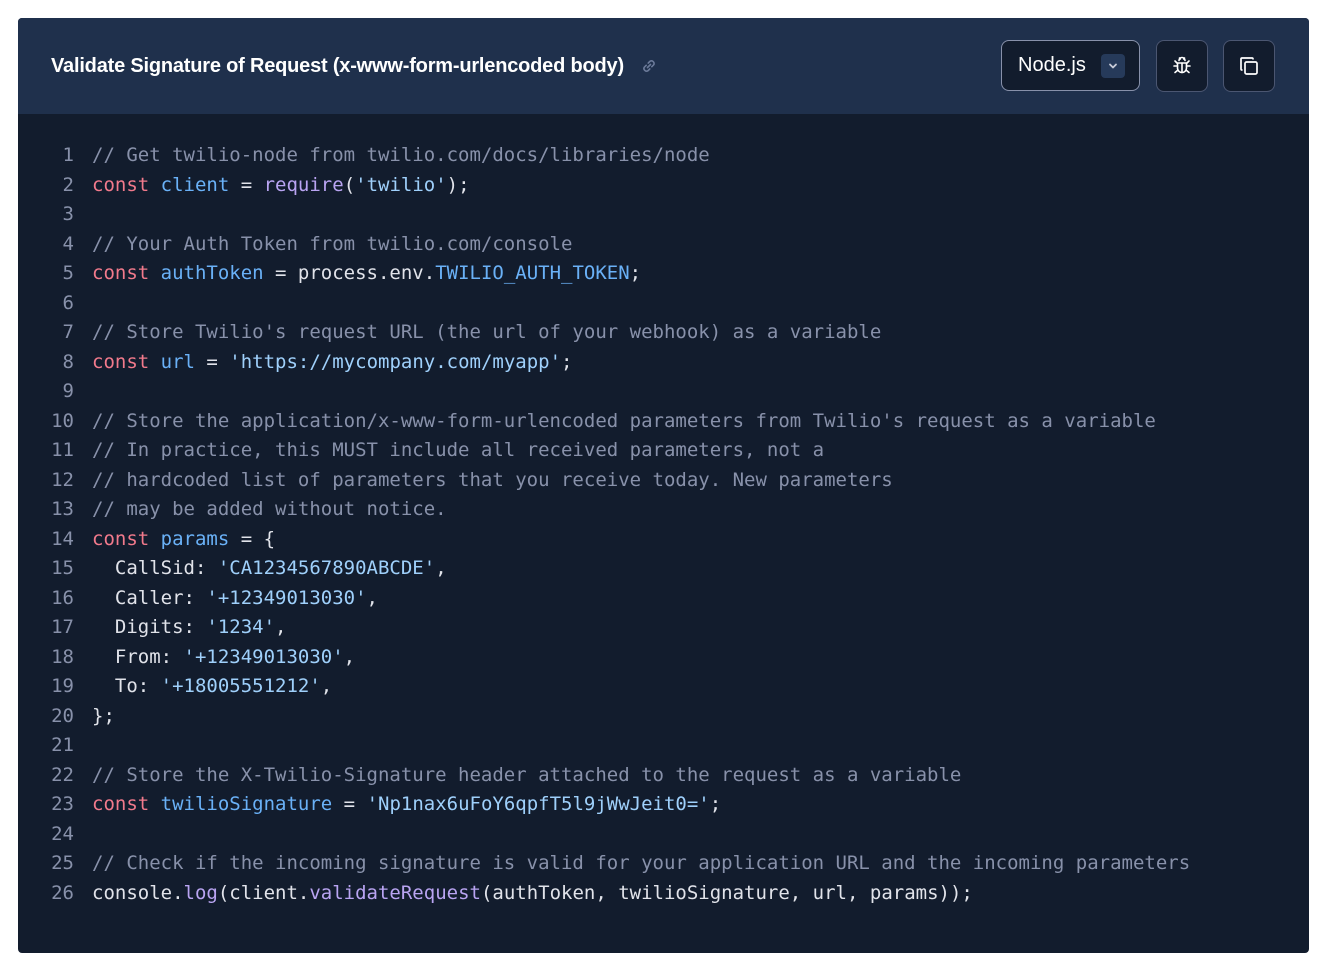 This screenshot has height=971, width=1324. What do you see at coordinates (177, 361) in the screenshot?
I see `code-identifier: url` at bounding box center [177, 361].